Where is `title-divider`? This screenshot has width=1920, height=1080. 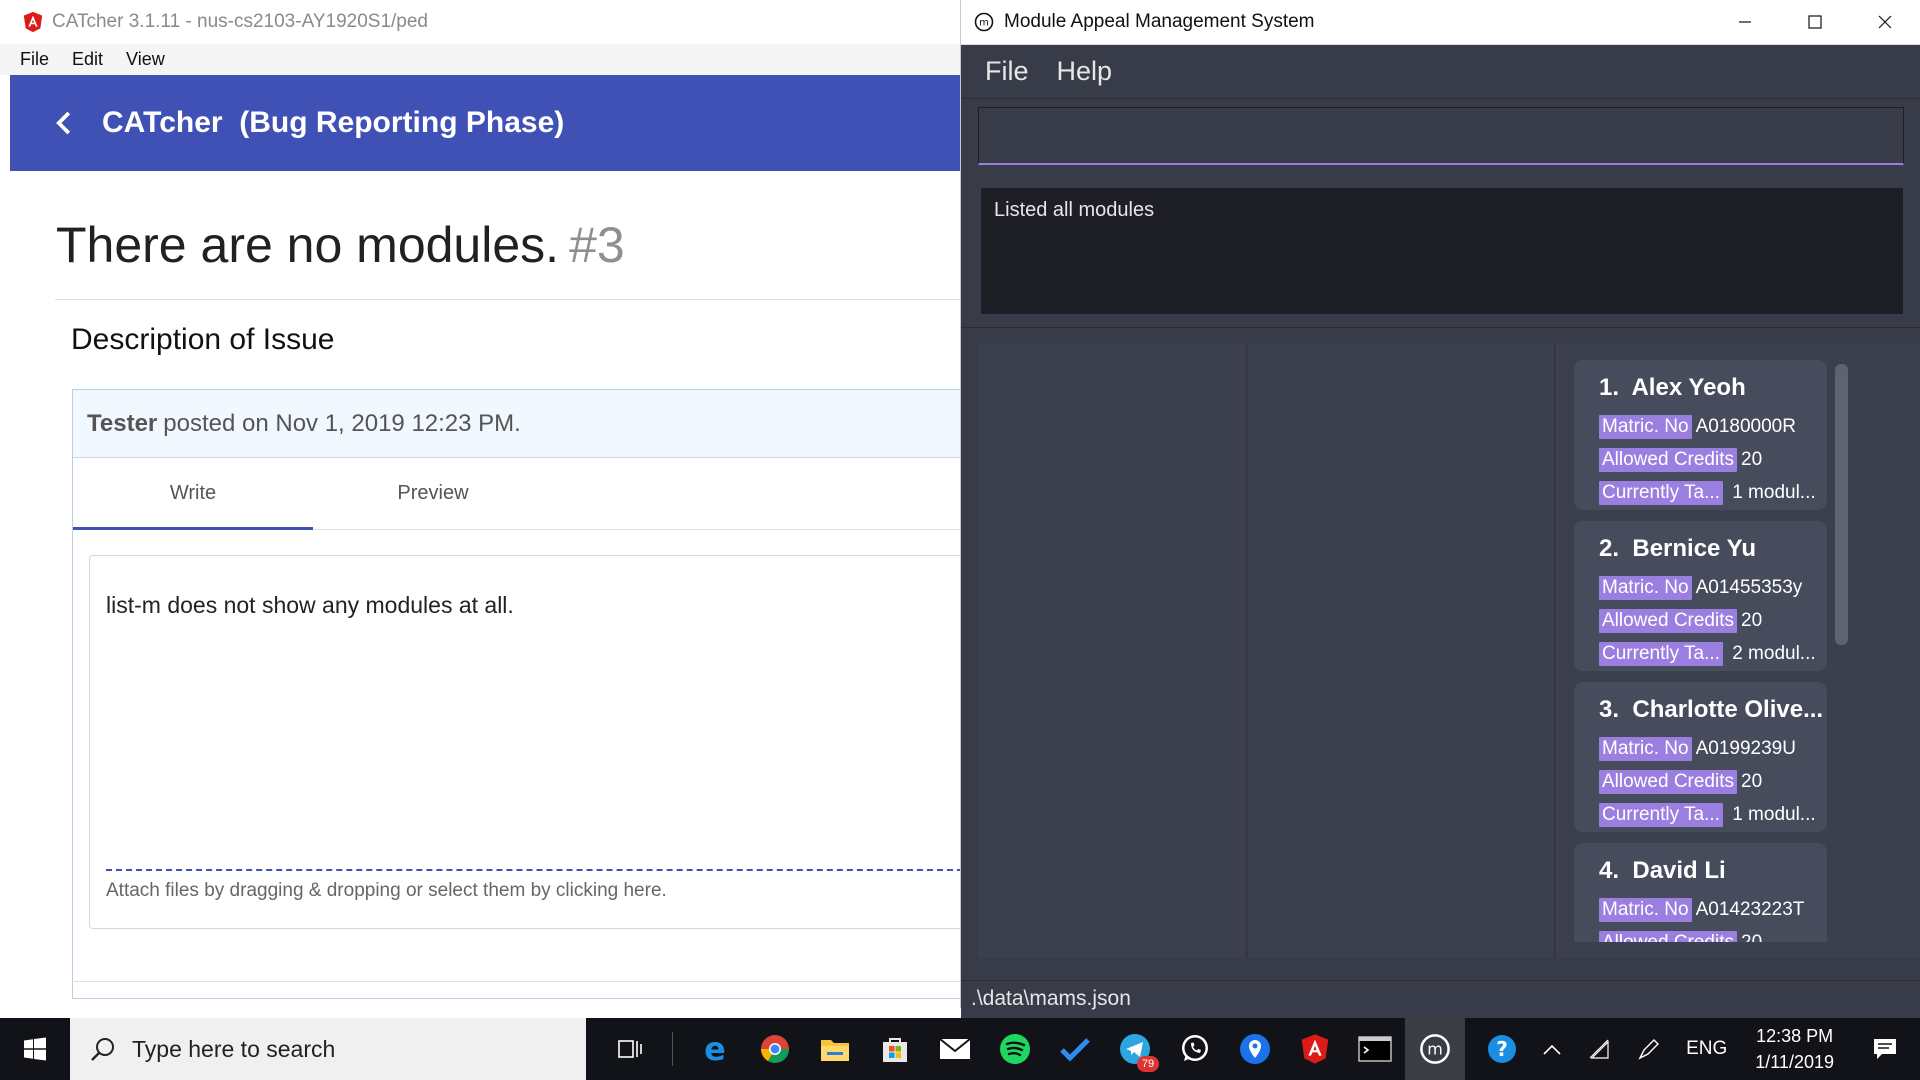 title-divider is located at coordinates (507, 299).